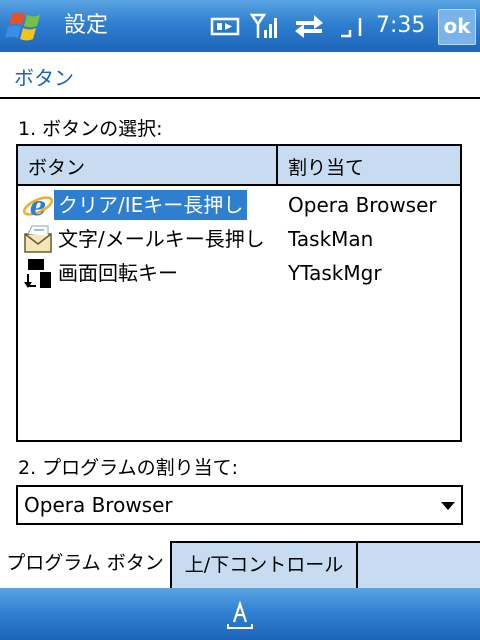 This screenshot has height=640, width=480. I want to click on list-item-name: クリア/IEキー長押し, so click(151, 205).